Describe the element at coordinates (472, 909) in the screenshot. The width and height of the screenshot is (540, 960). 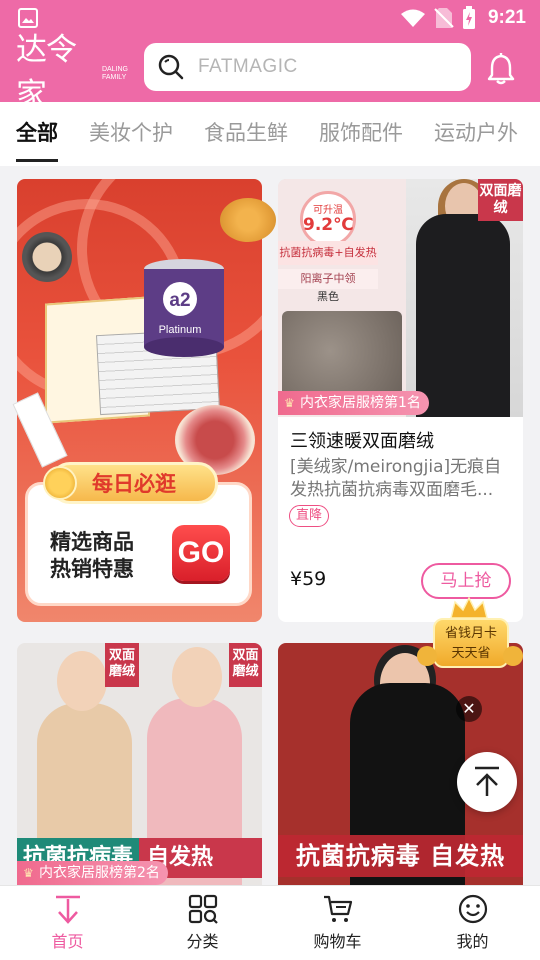
I see `smile-profile-icon` at that location.